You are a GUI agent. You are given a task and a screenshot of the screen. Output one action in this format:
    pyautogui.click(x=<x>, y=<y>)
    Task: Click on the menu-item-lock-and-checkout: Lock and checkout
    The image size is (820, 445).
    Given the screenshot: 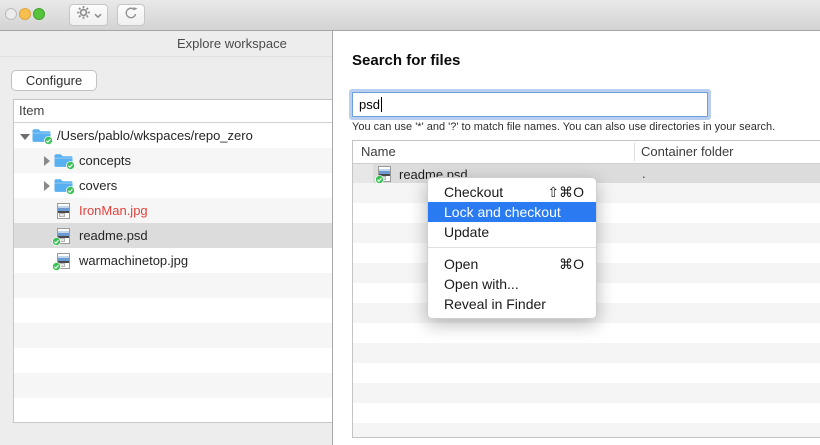 What is the action you would take?
    pyautogui.click(x=512, y=212)
    